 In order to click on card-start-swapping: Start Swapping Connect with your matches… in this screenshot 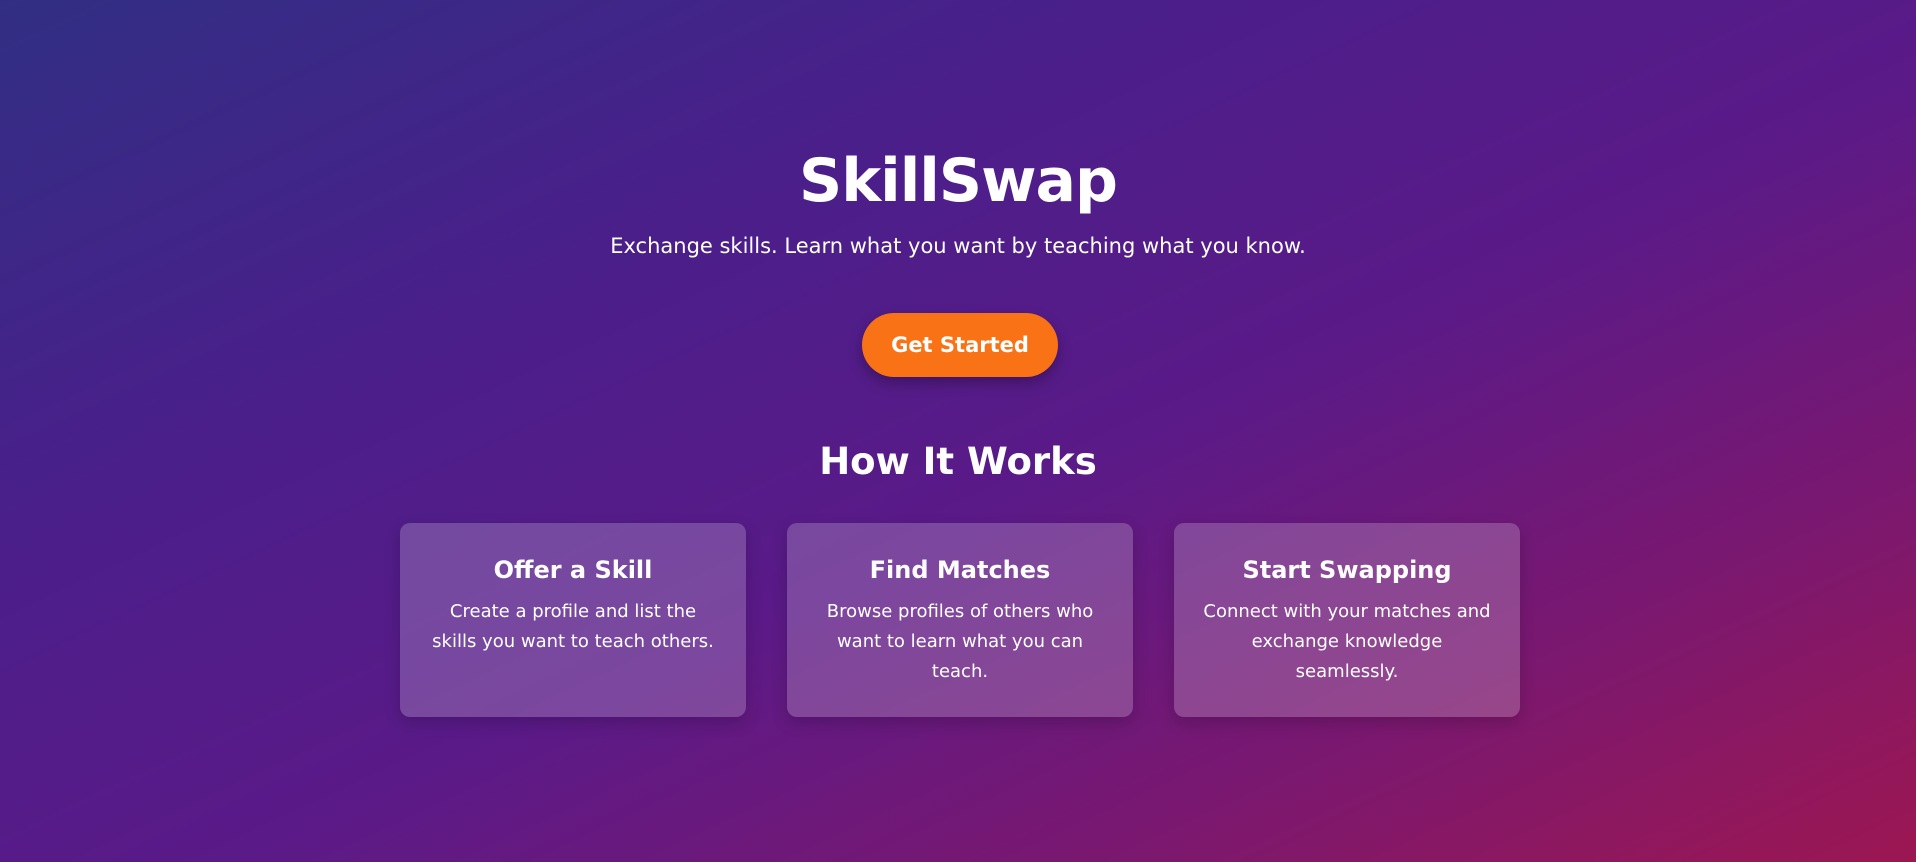, I will do `click(1347, 620)`.